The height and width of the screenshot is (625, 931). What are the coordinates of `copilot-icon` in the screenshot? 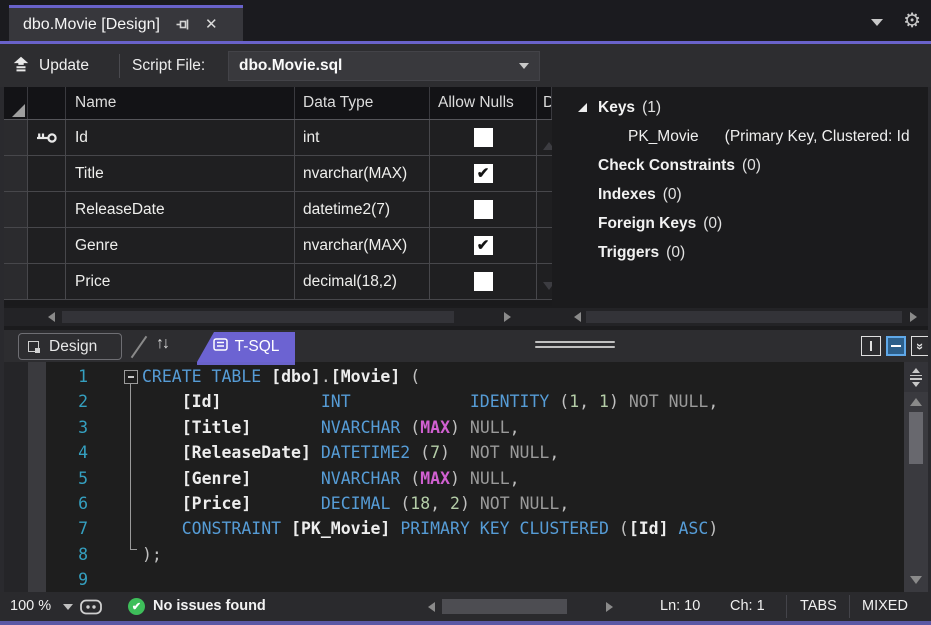 It's located at (91, 609).